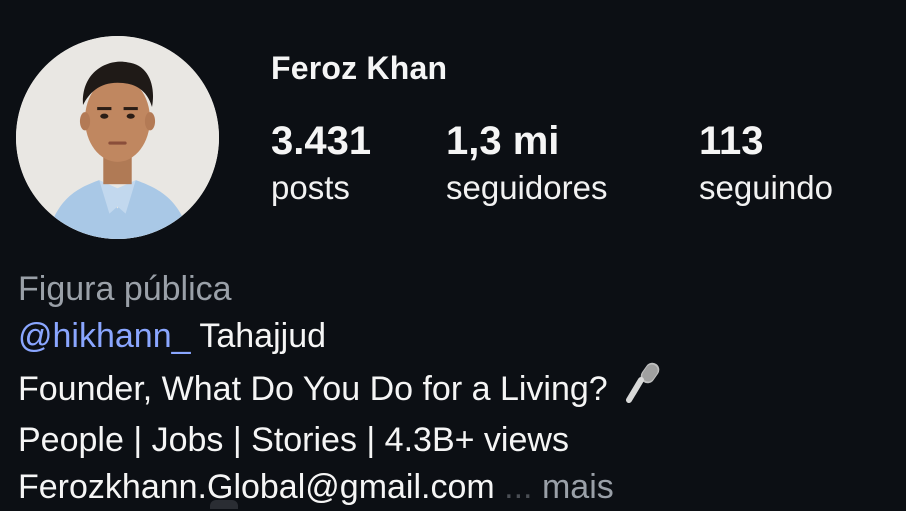  Describe the element at coordinates (766, 187) in the screenshot. I see `following-label: seguindo` at that location.